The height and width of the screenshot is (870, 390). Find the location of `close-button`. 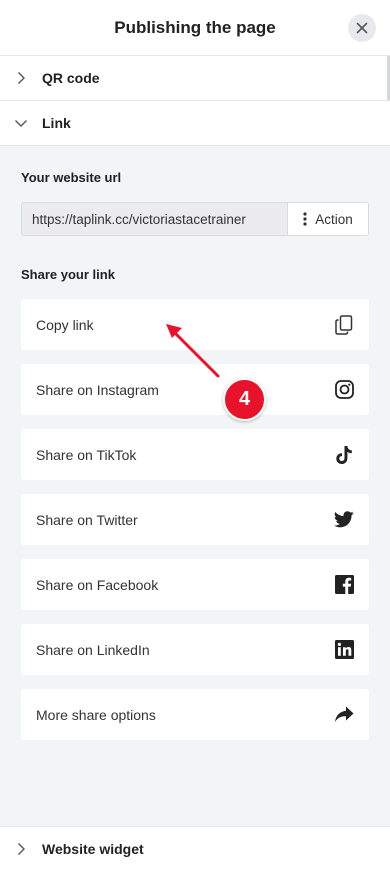

close-button is located at coordinates (362, 28).